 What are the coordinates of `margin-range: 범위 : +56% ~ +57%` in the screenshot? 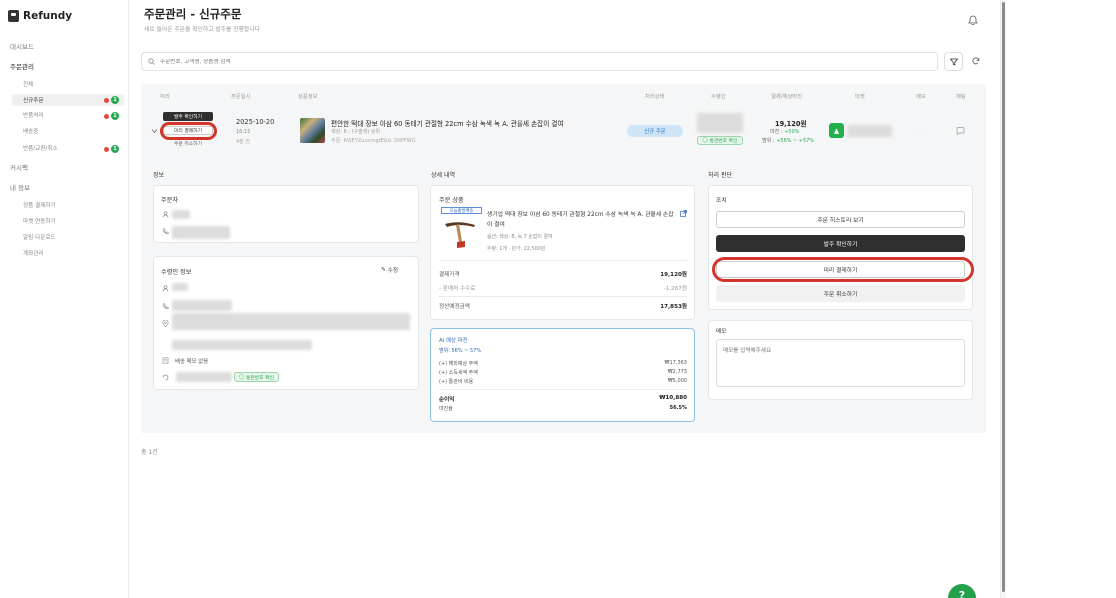 It's located at (788, 140).